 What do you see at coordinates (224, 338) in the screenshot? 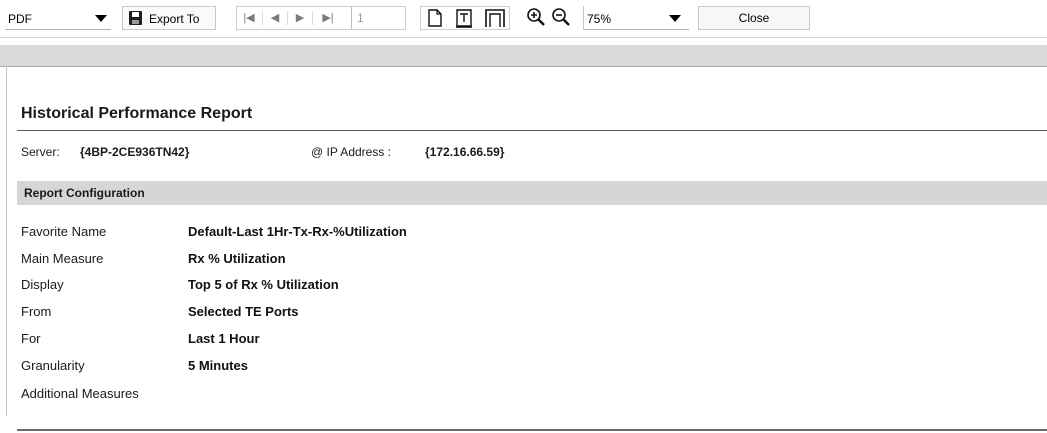
I see `config-value: Last 1 Hour` at bounding box center [224, 338].